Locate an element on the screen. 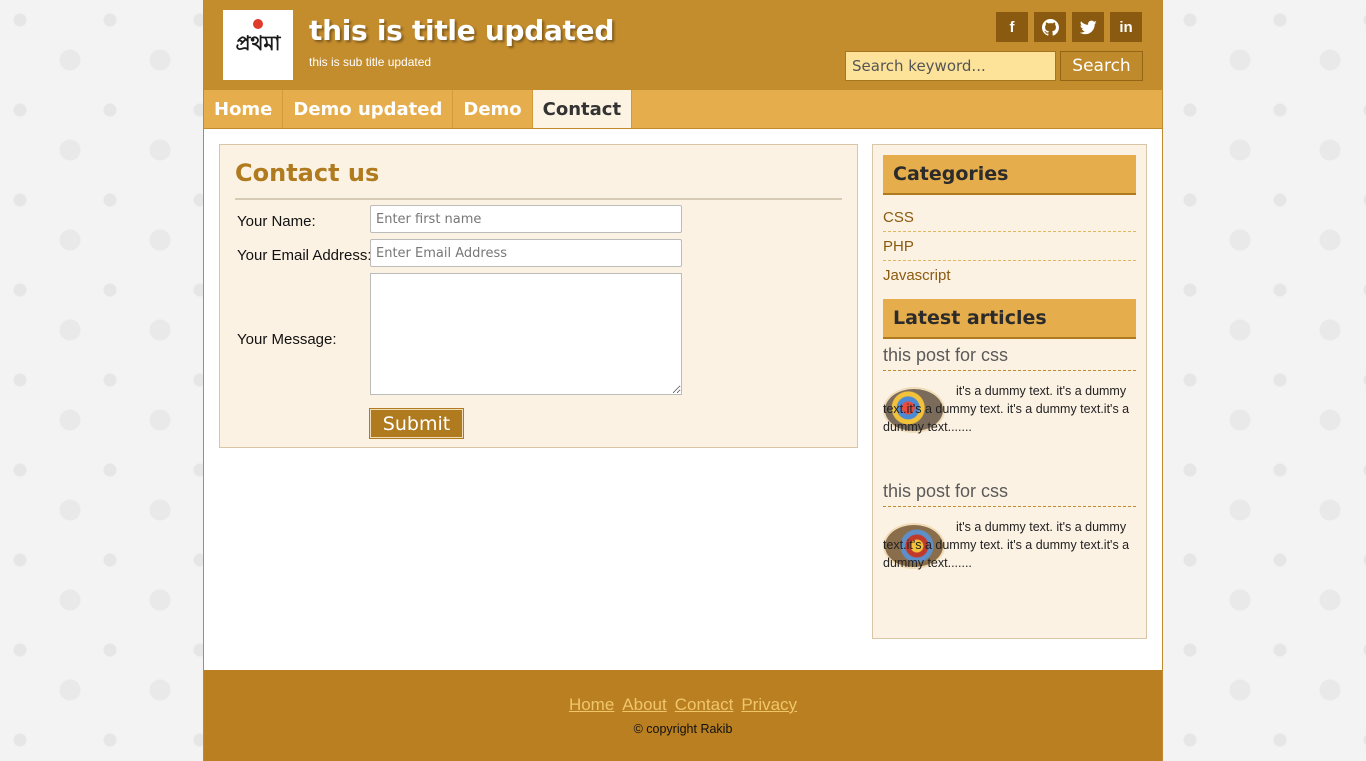  search-input is located at coordinates (950, 66).